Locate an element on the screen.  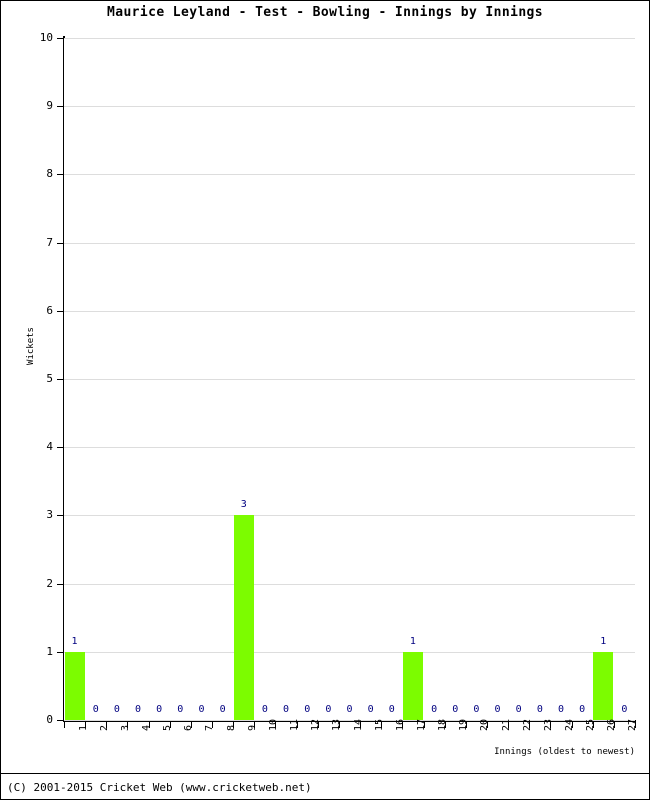
x-axis-tick-label: 16 is located at coordinates (400, 724).